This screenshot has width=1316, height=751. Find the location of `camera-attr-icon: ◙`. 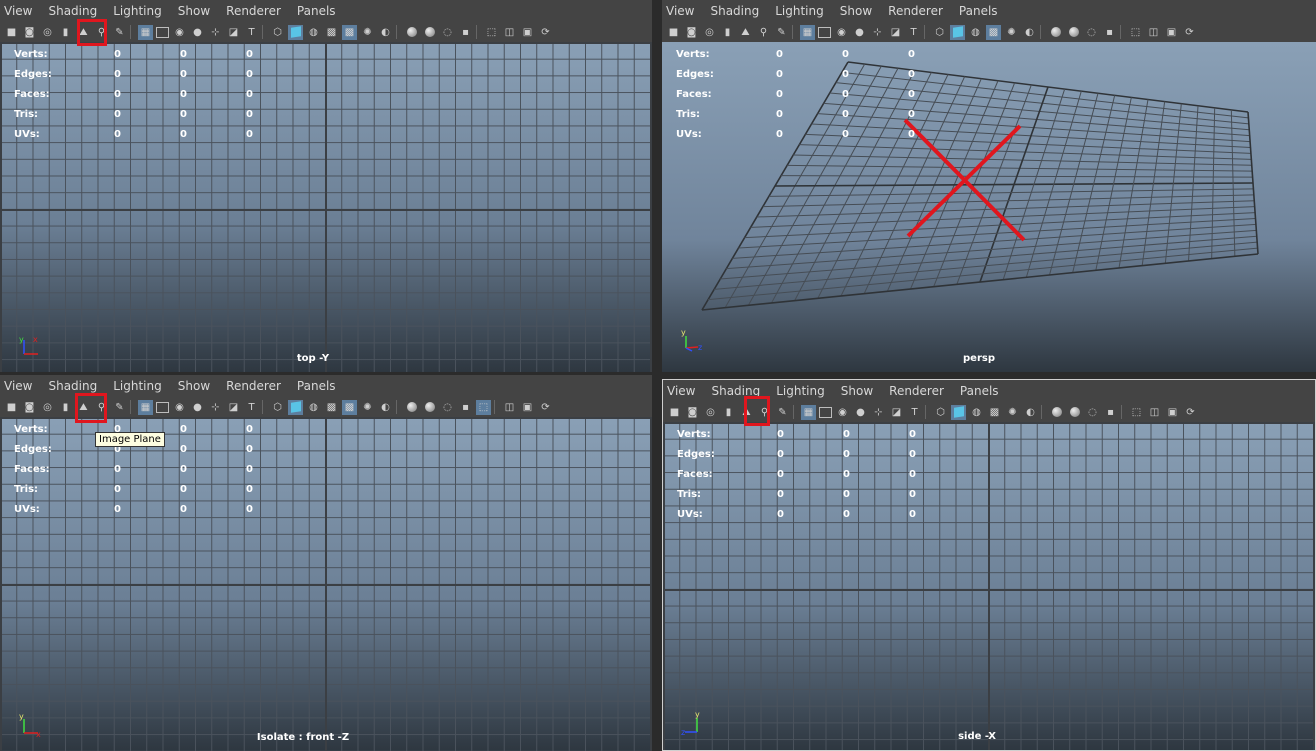

camera-attr-icon: ◙ is located at coordinates (691, 32).